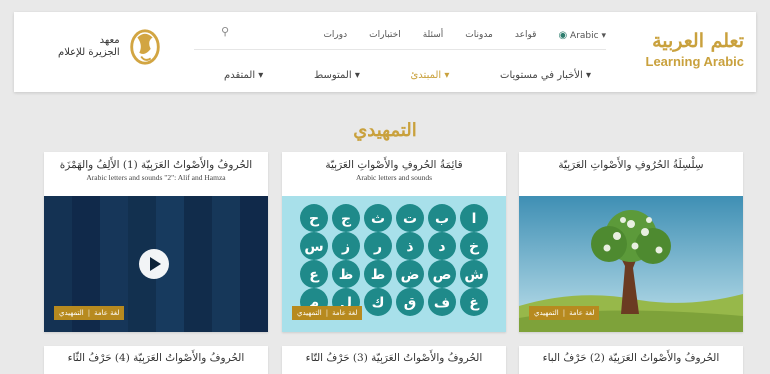  Describe the element at coordinates (679, 61) in the screenshot. I see `brand-title-english: Learning Arabic` at that location.